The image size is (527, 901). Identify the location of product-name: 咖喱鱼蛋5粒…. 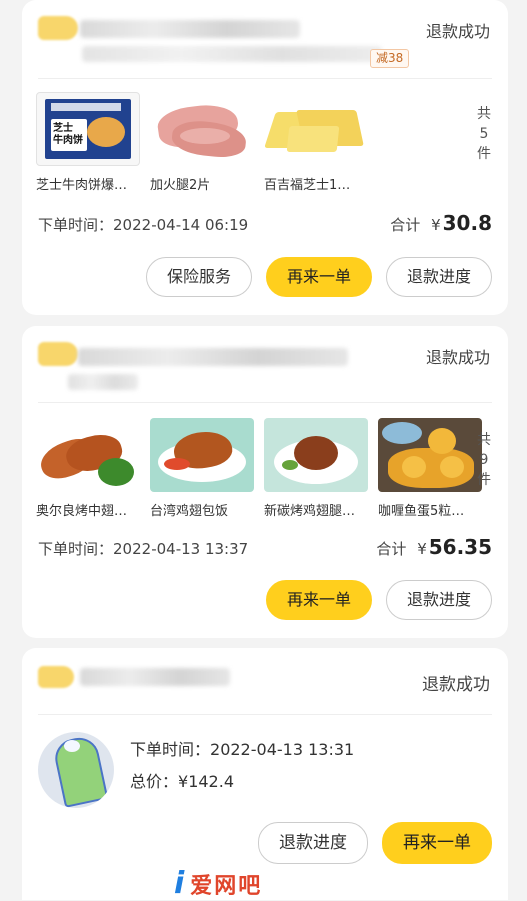
(421, 511).